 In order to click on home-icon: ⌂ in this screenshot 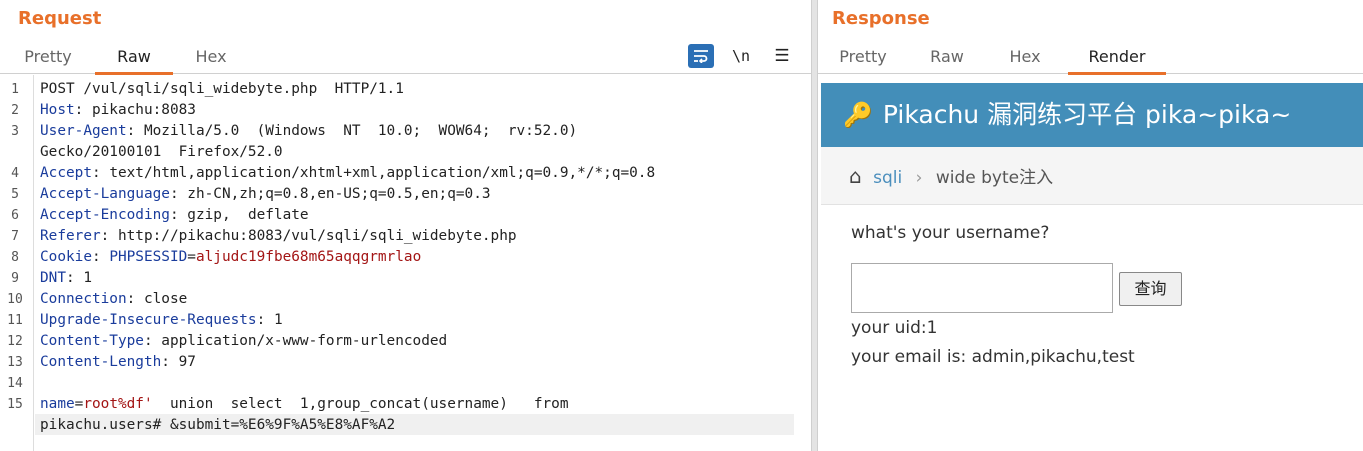, I will do `click(855, 176)`.